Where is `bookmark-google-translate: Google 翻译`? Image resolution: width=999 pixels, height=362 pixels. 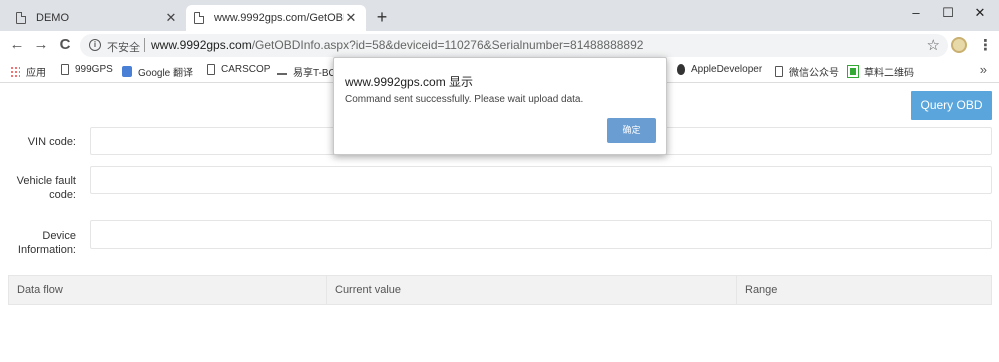 bookmark-google-translate: Google 翻译 is located at coordinates (157, 71).